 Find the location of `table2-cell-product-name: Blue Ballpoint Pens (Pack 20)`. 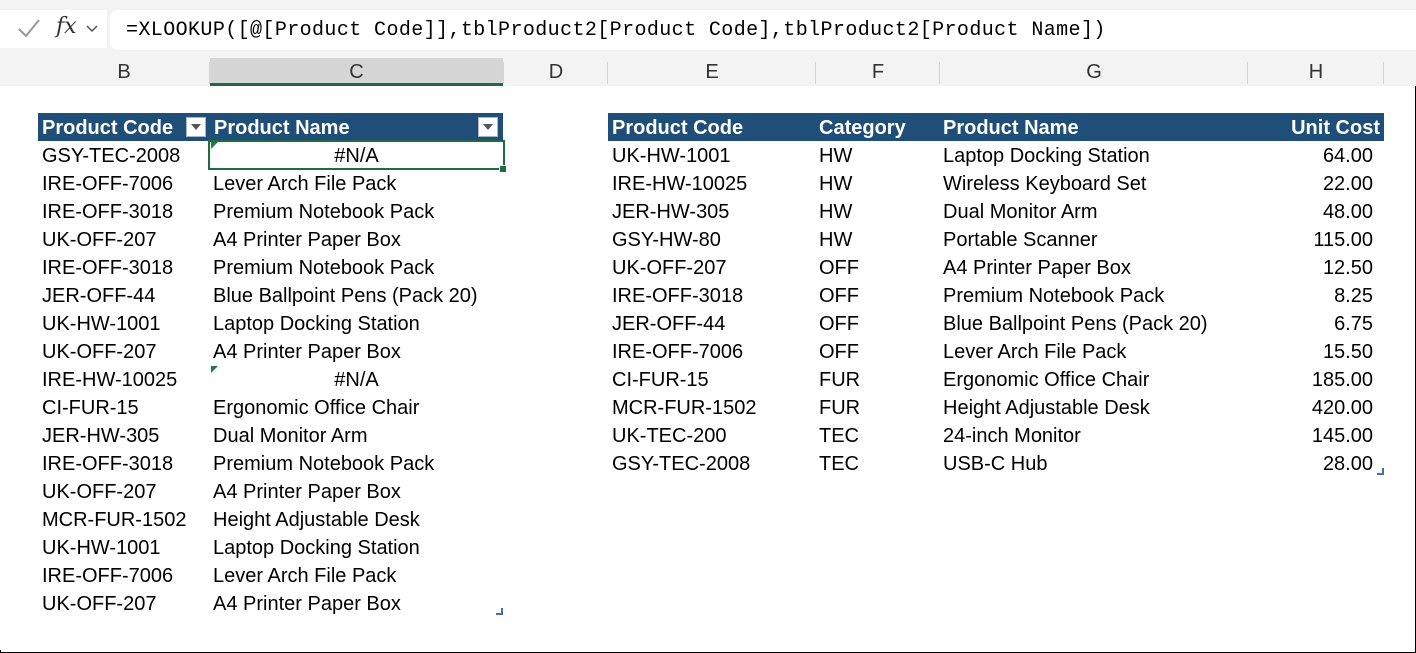

table2-cell-product-name: Blue Ballpoint Pens (Pack 20) is located at coordinates (1075, 323).